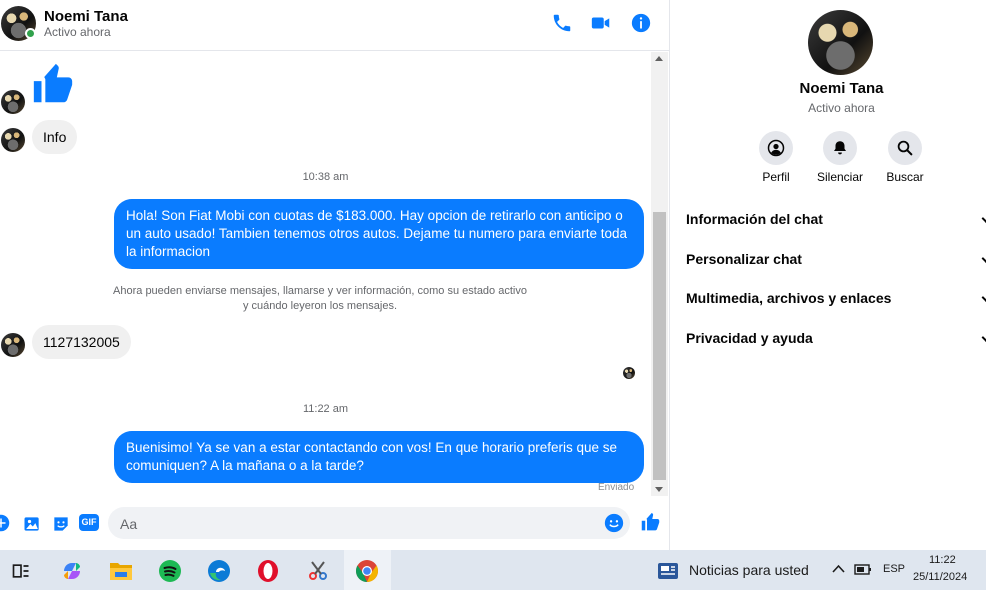 The height and width of the screenshot is (590, 986). I want to click on send-like-icon, so click(650, 522).